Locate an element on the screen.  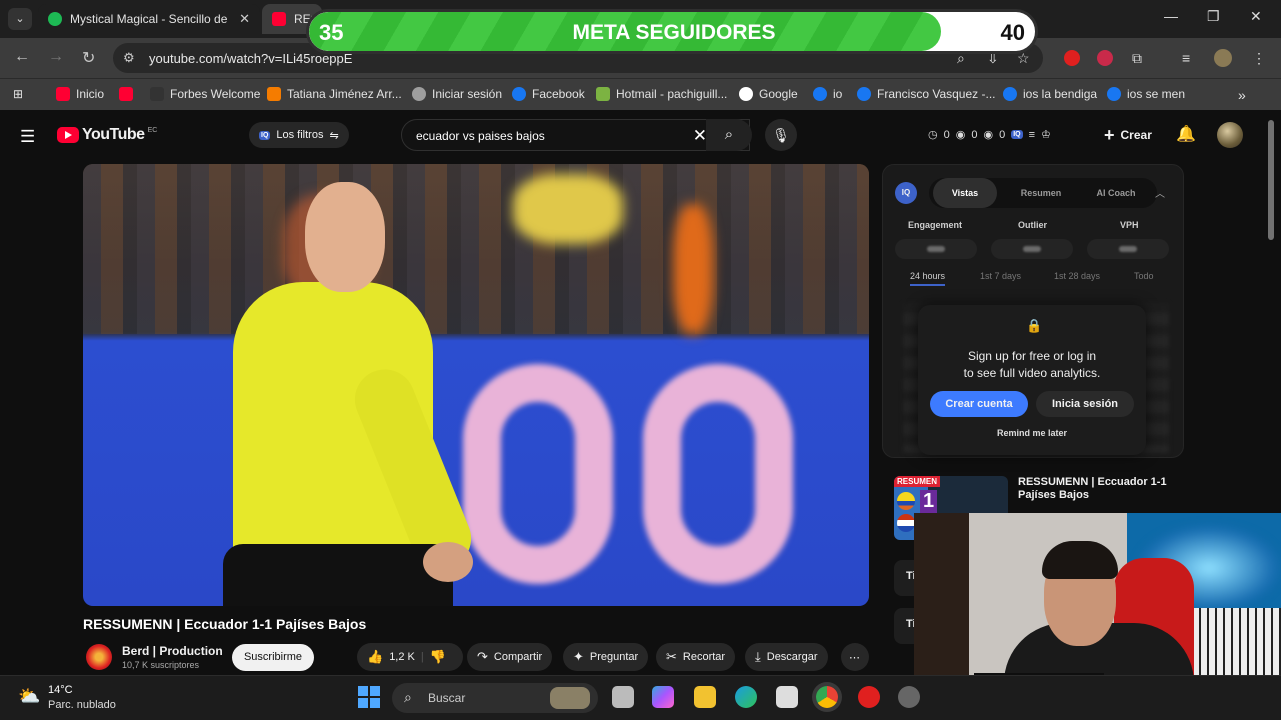
store-icon is located at coordinates (787, 697).